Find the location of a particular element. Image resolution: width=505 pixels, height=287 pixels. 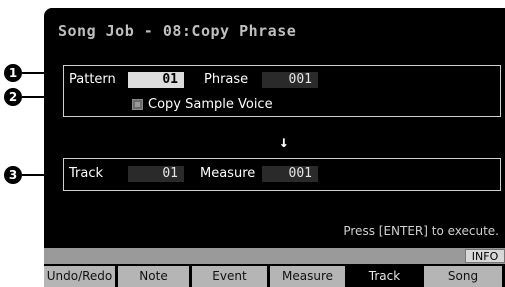

tab-measure: Measure is located at coordinates (309, 276).